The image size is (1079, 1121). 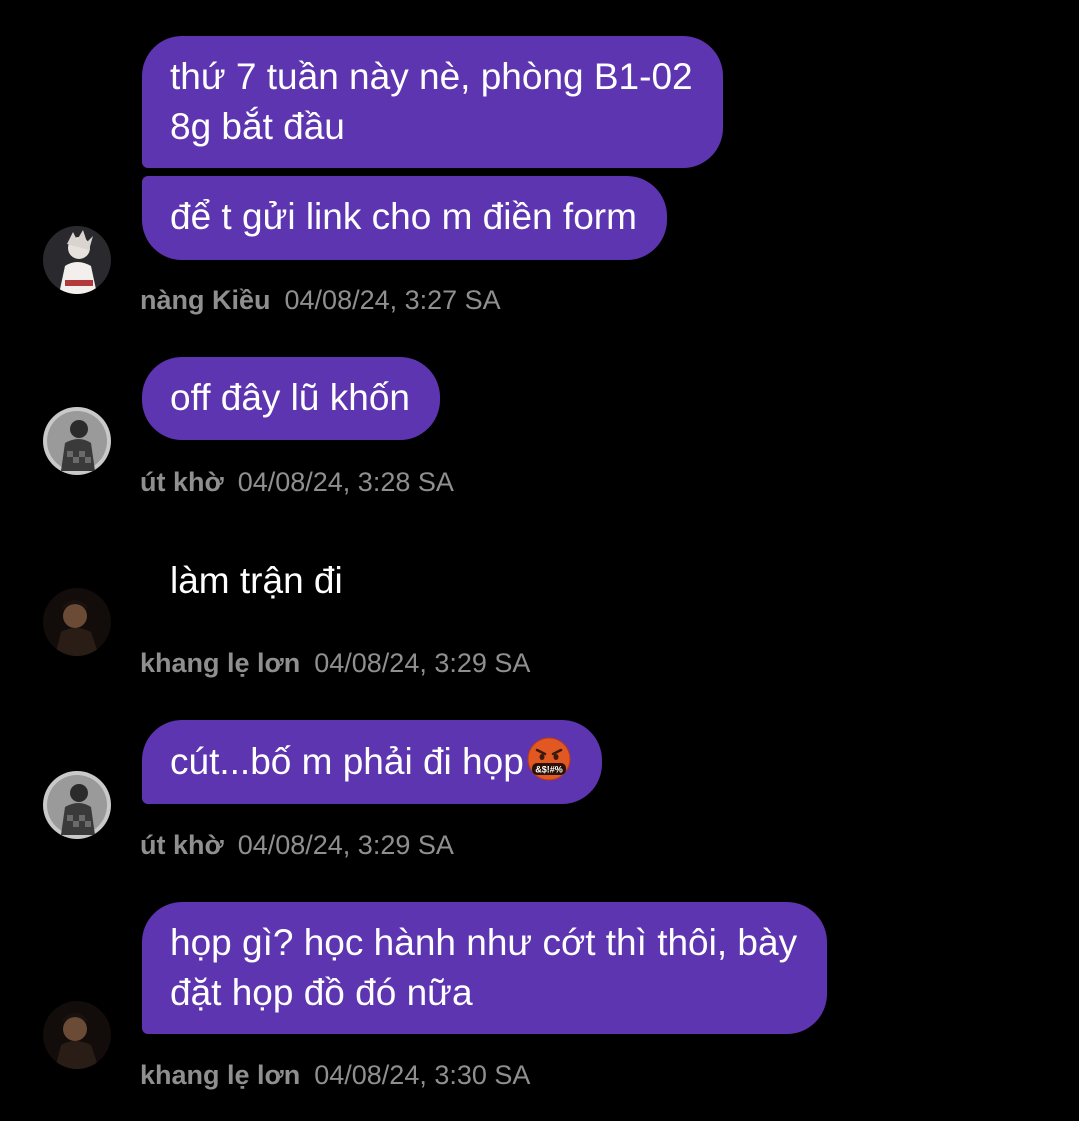 I want to click on message-meta: út khờ 04/08/24, 3:29 SA, so click(x=297, y=845).